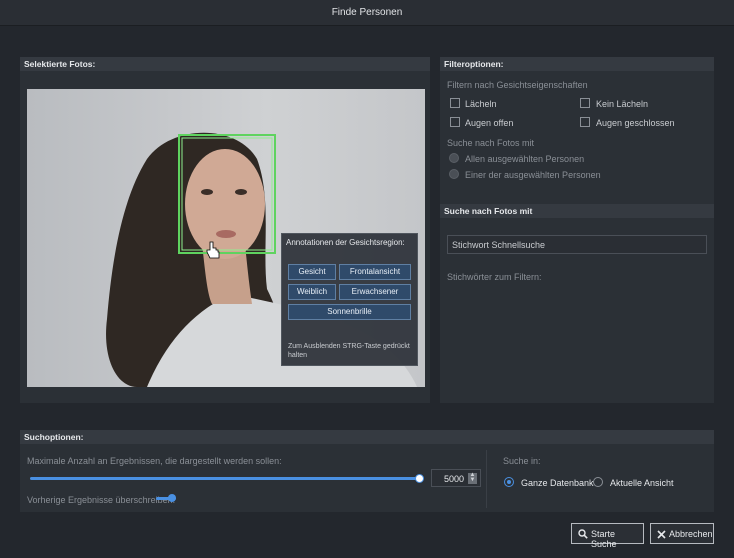  Describe the element at coordinates (577, 64) in the screenshot. I see `filter-header: Filteroptionen:` at that location.